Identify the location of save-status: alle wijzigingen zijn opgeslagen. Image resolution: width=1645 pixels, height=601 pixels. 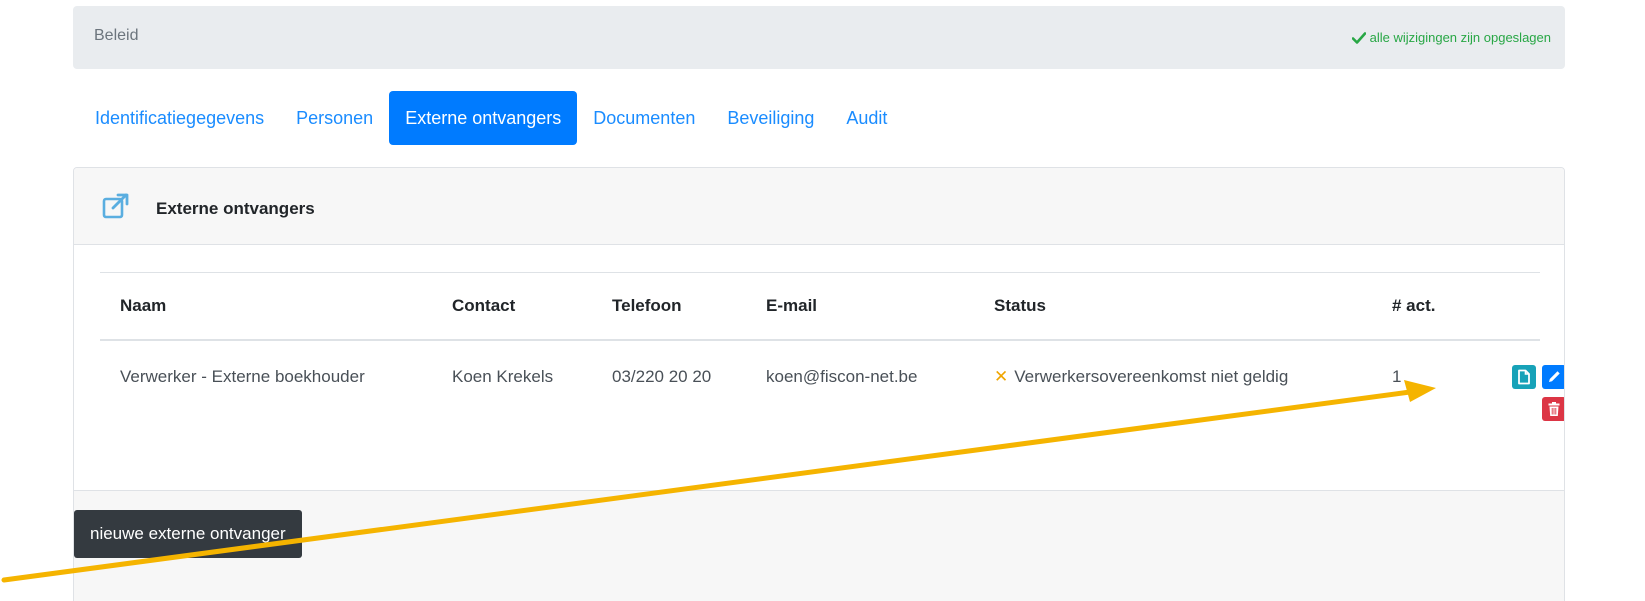
(1451, 37).